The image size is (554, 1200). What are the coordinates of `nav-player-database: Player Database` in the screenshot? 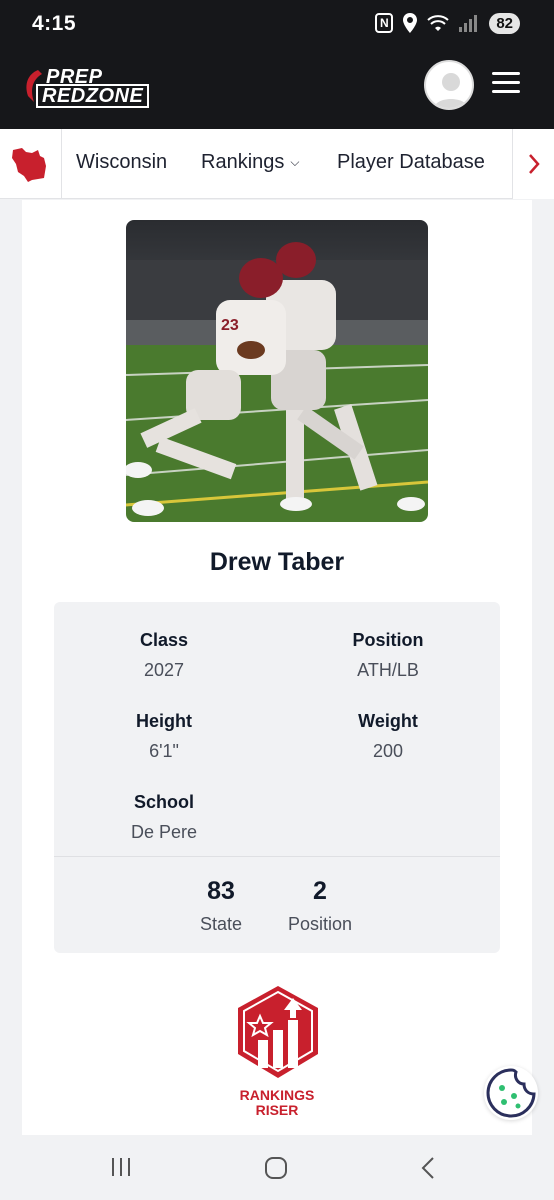 It's located at (411, 162).